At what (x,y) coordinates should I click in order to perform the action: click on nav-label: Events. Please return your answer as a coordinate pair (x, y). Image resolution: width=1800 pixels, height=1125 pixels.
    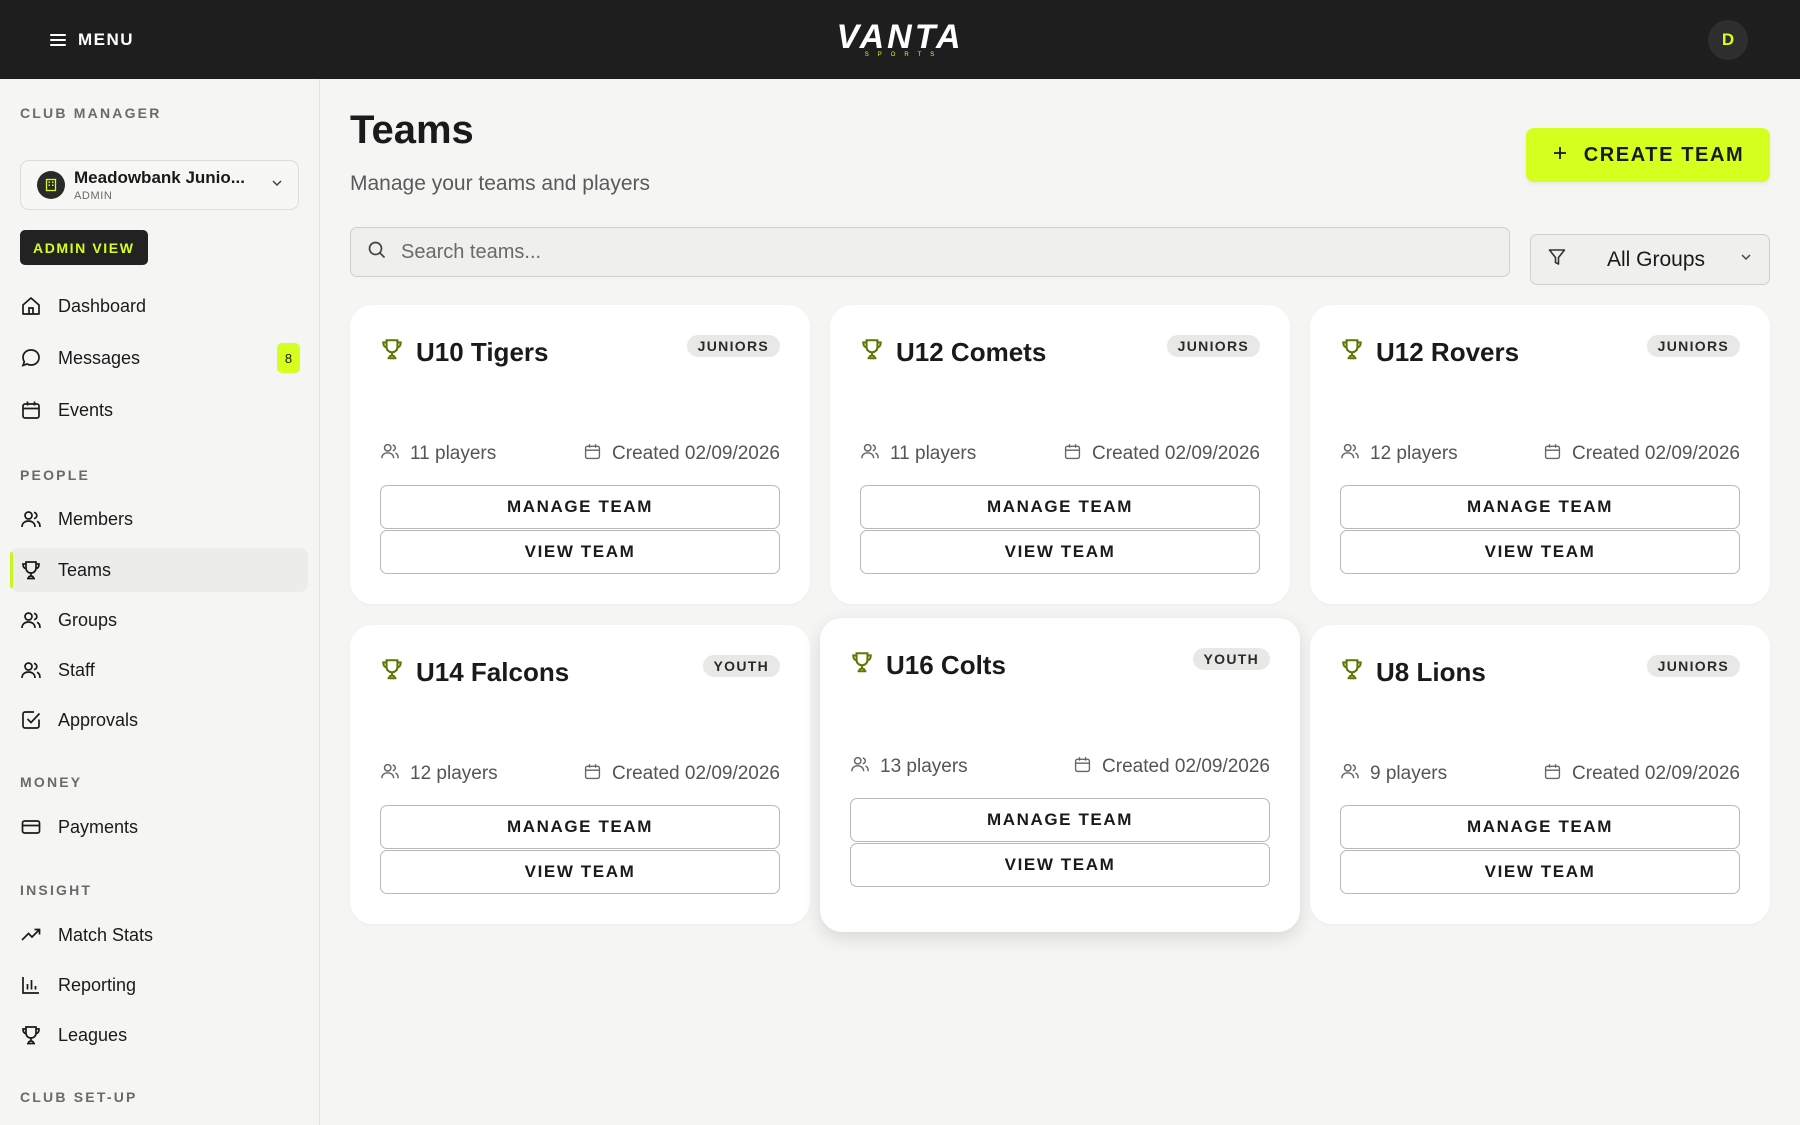
    Looking at the image, I should click on (86, 409).